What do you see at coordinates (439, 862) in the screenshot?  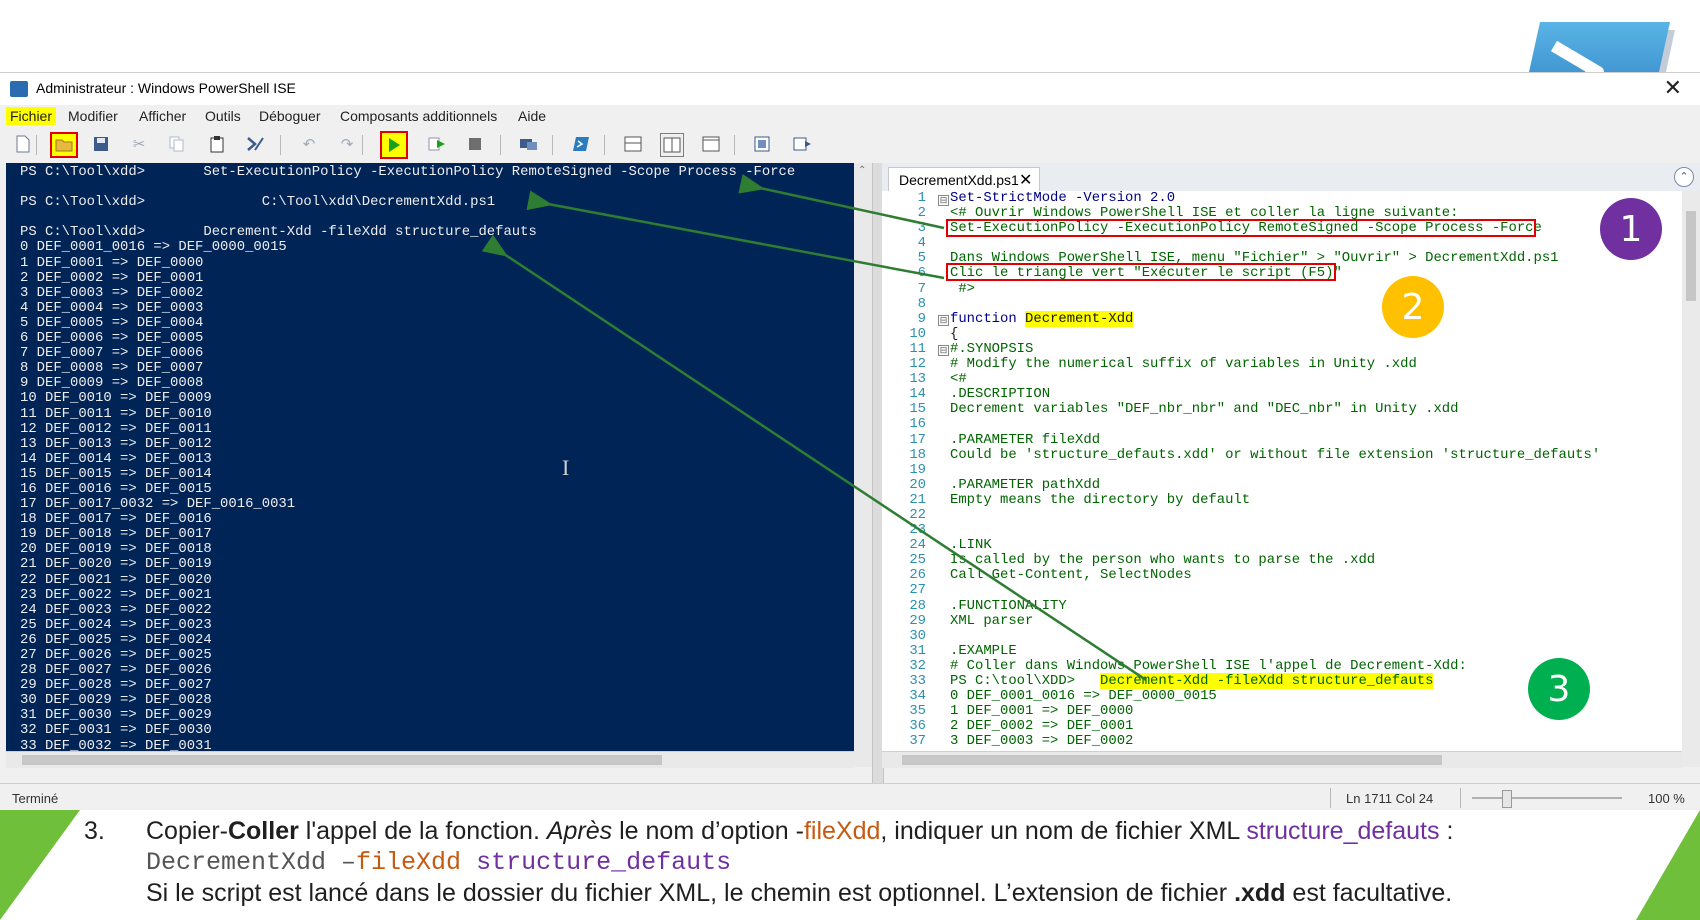 I see `instruction-line-2: DecrementXdd –fileXdd structure_defauts` at bounding box center [439, 862].